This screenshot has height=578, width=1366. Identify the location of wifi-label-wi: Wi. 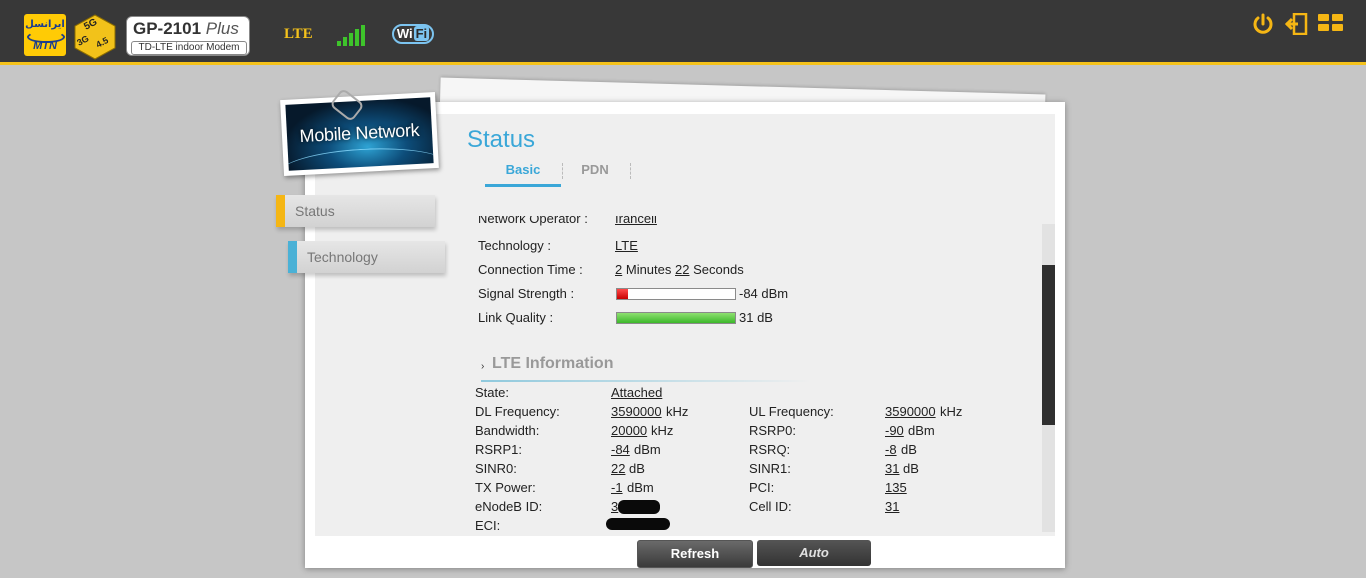
(404, 33).